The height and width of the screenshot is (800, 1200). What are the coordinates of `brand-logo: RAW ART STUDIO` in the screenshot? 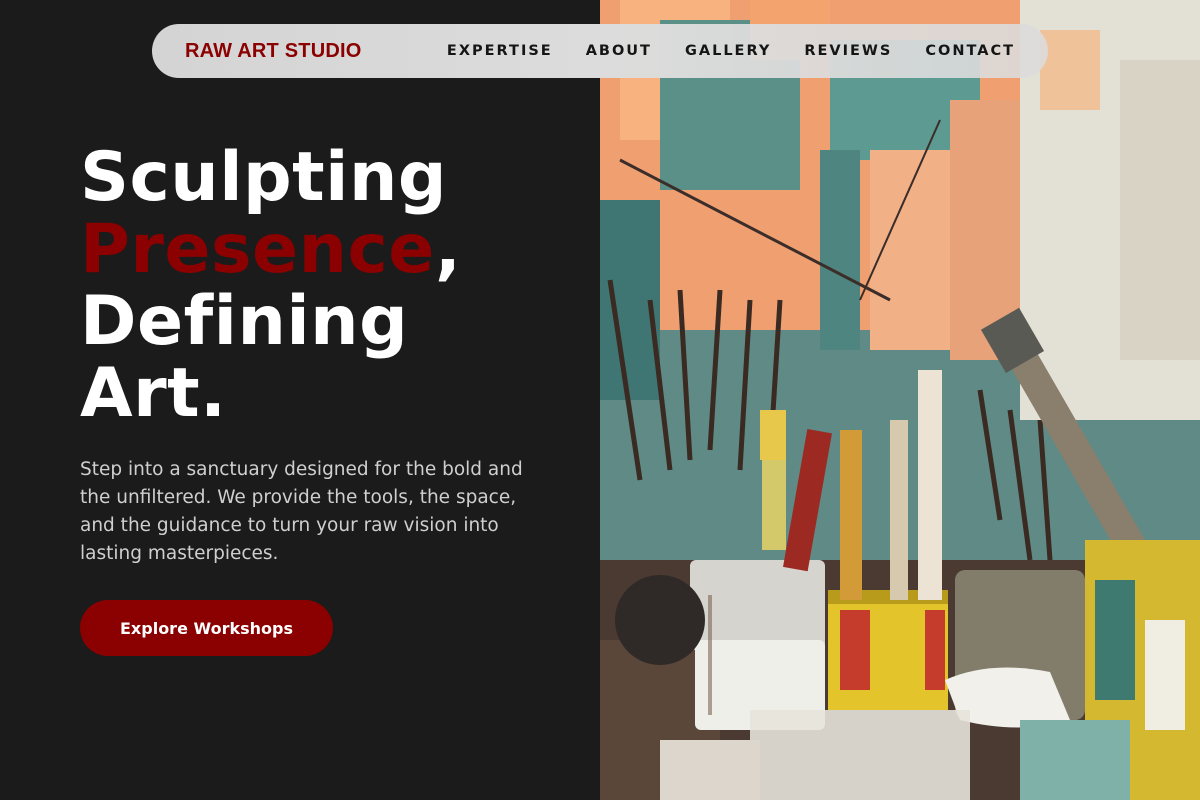 It's located at (273, 51).